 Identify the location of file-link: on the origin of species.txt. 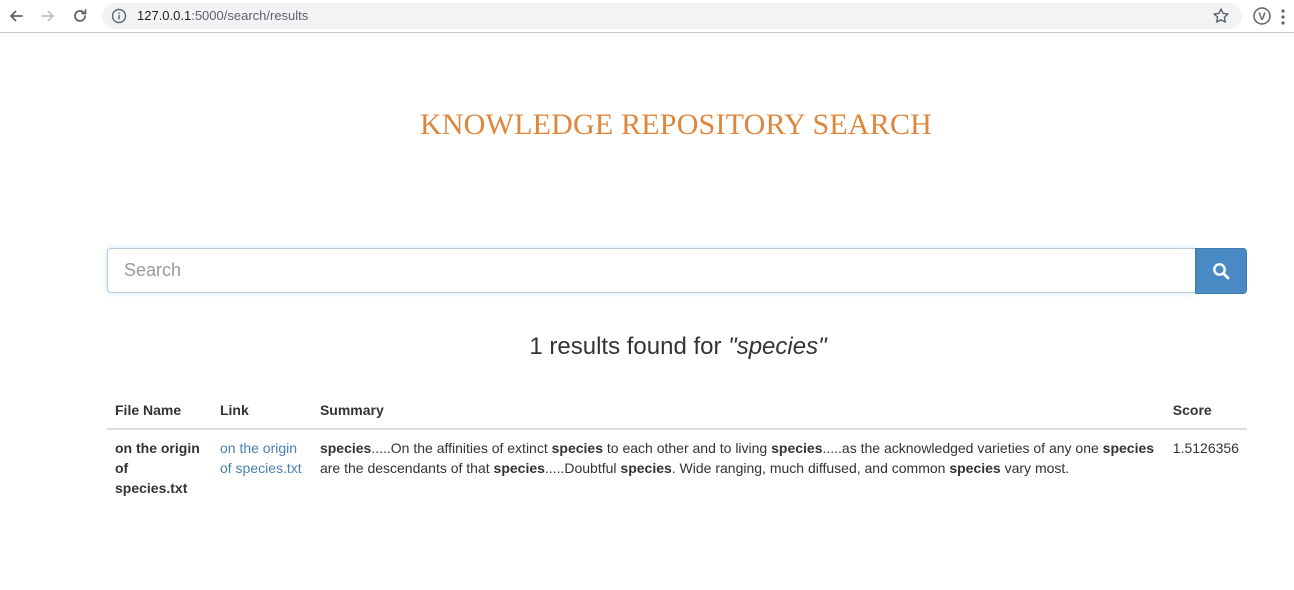
(261, 458).